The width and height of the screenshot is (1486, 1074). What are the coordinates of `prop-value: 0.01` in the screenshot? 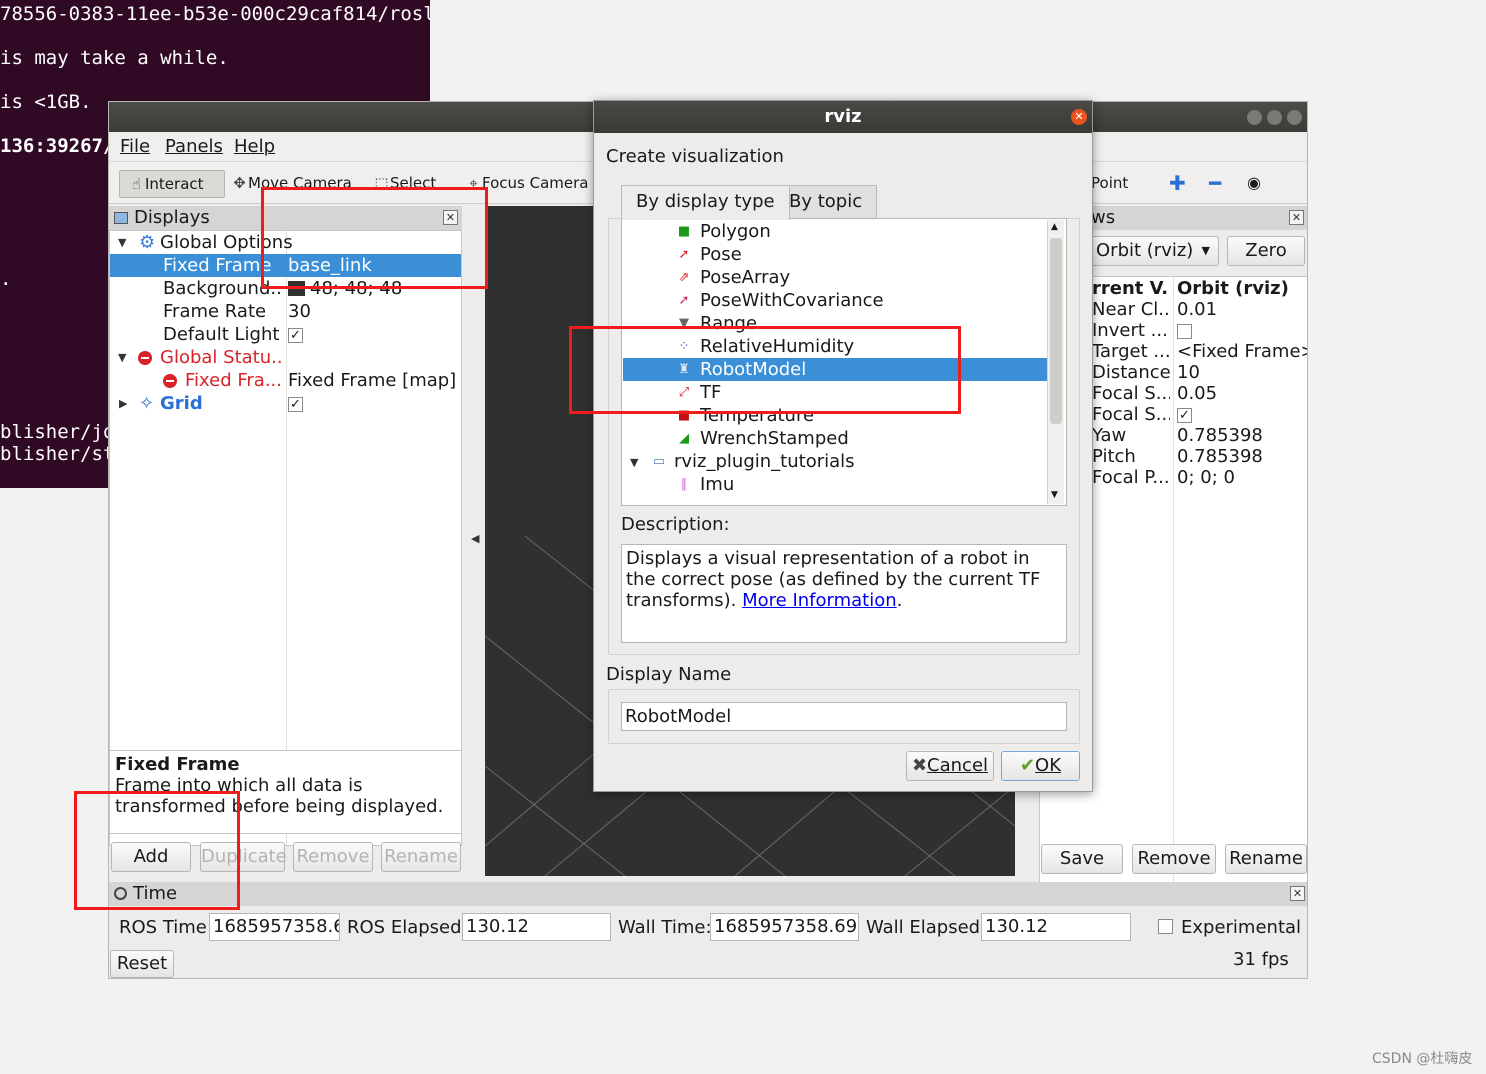 It's located at (1197, 309).